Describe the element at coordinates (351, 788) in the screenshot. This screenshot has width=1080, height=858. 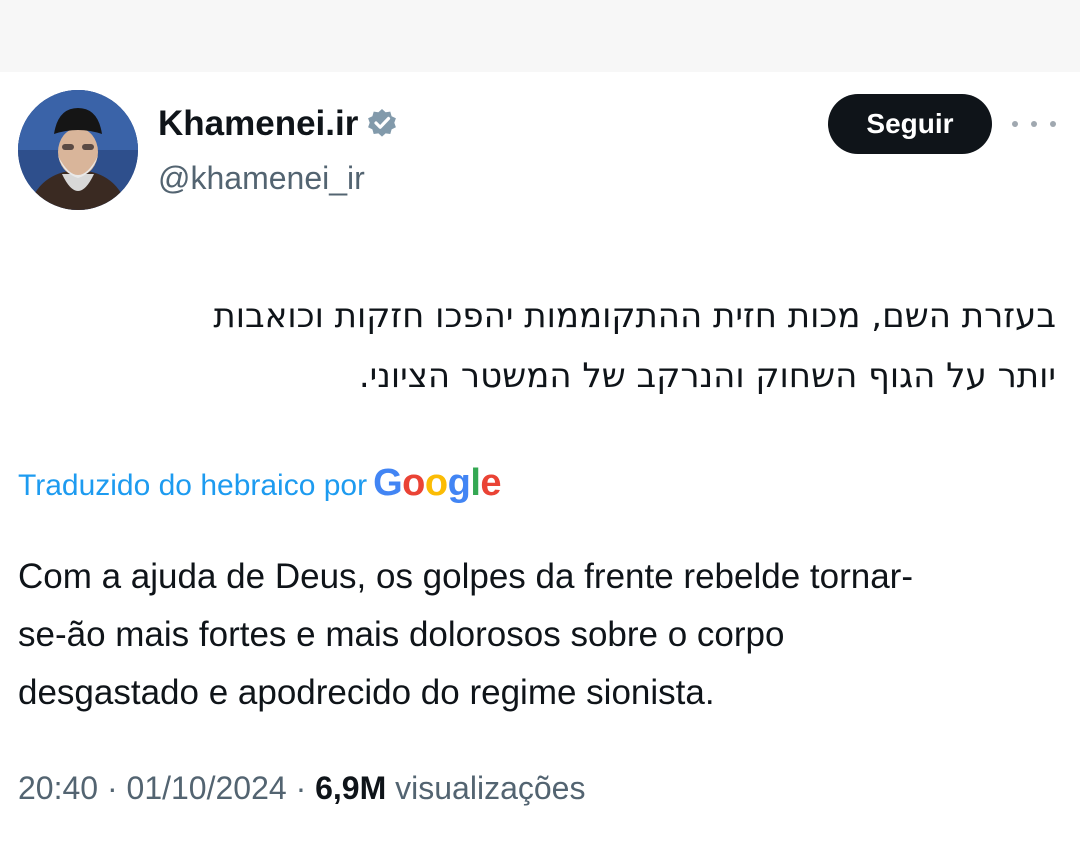
I see `views-count: 6,9M` at that location.